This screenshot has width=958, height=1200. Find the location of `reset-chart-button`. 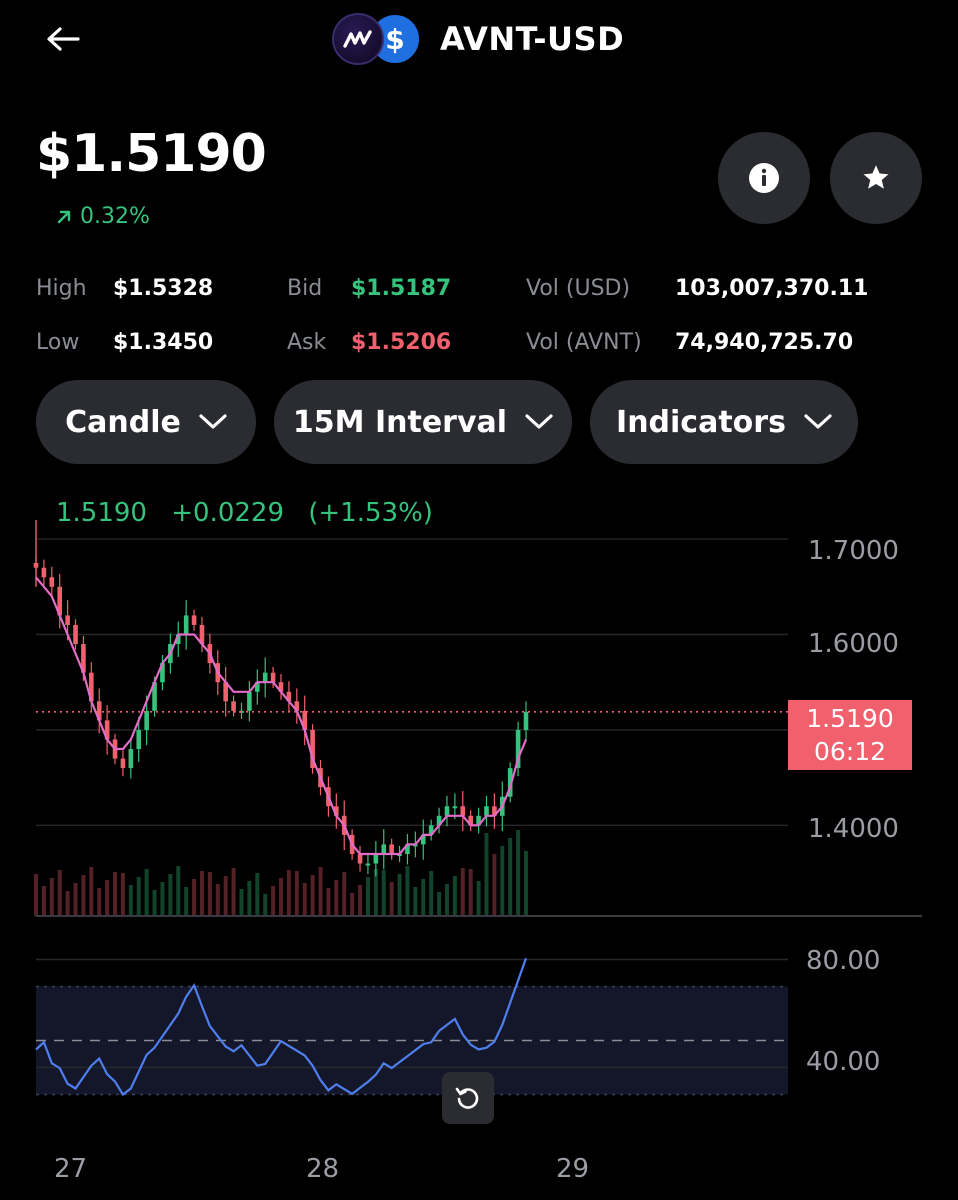

reset-chart-button is located at coordinates (468, 1098).